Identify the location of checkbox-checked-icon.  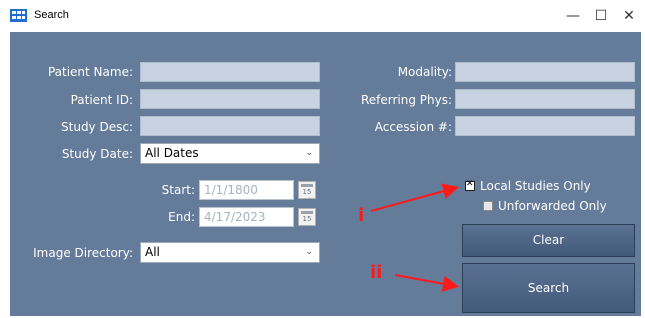
(470, 185).